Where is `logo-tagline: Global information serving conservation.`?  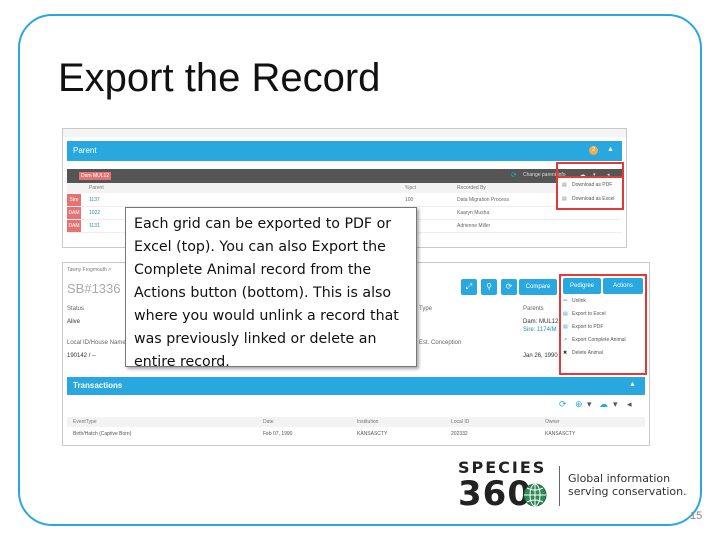
logo-tagline: Global information serving conservation. is located at coordinates (627, 485).